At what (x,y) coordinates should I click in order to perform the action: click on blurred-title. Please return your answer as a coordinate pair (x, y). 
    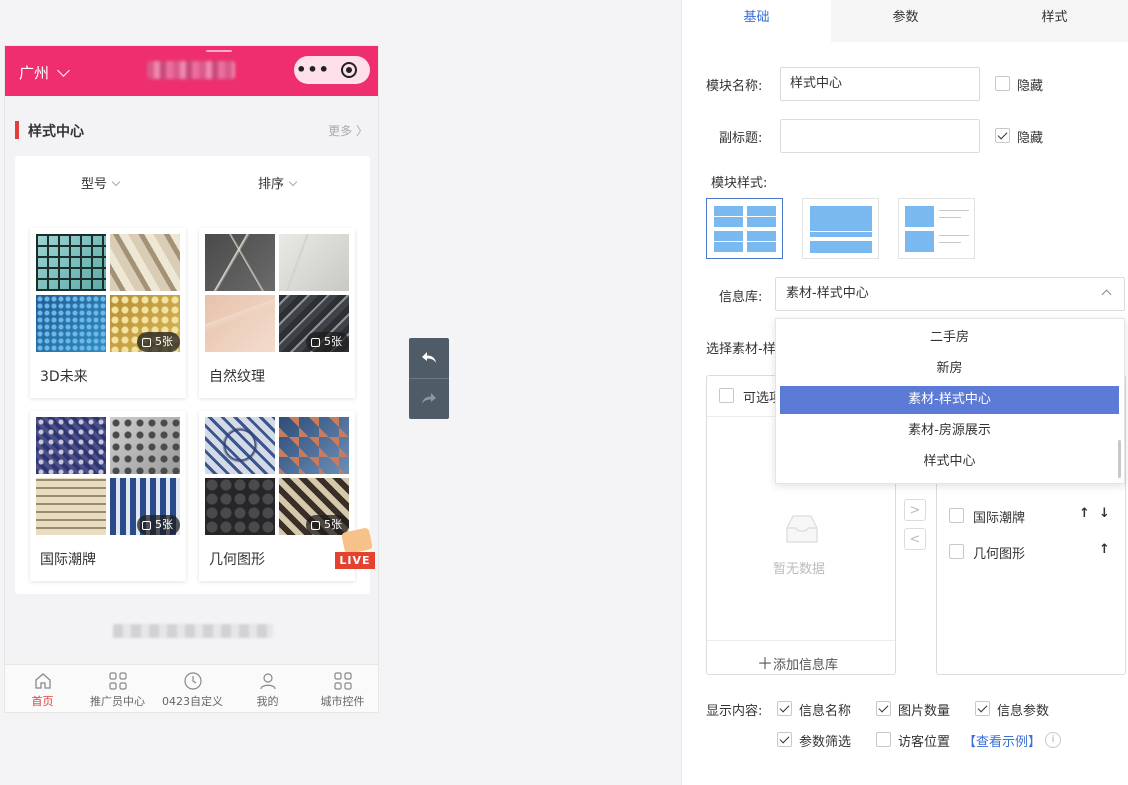
    Looking at the image, I should click on (191, 70).